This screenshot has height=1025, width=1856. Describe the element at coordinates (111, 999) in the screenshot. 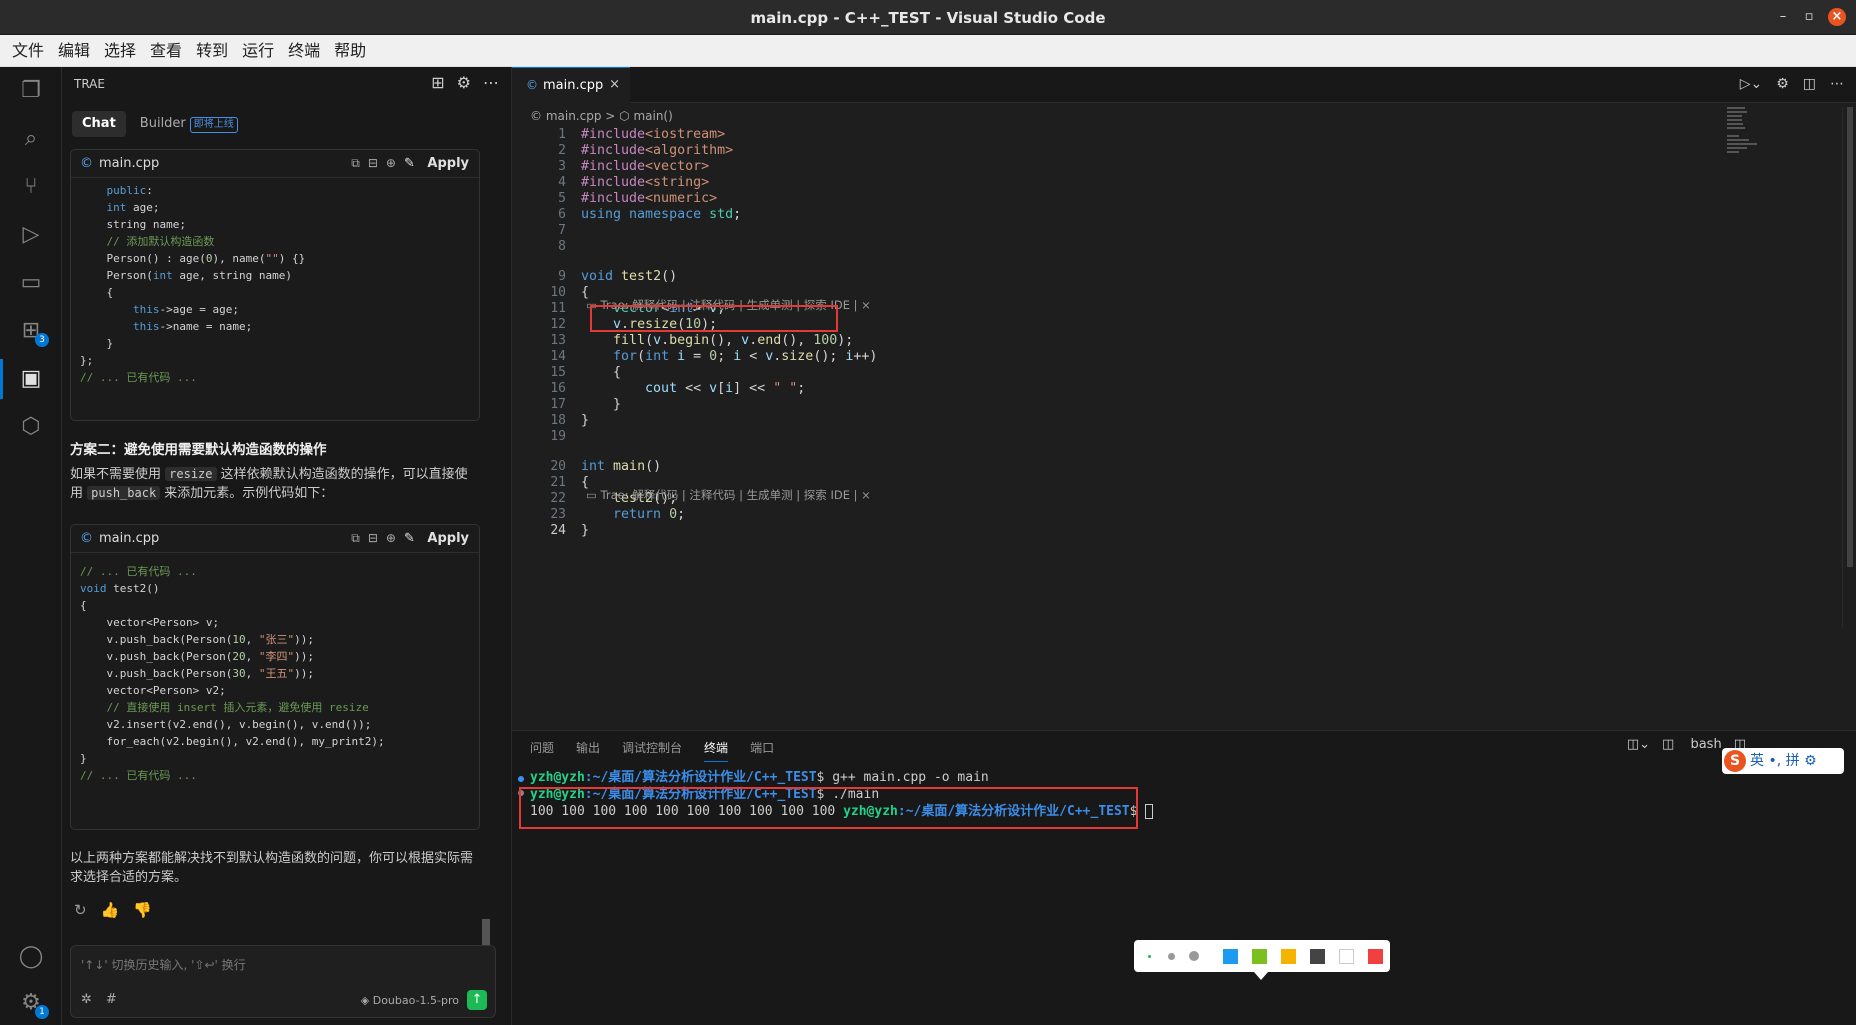

I see `hash-icon: #` at that location.